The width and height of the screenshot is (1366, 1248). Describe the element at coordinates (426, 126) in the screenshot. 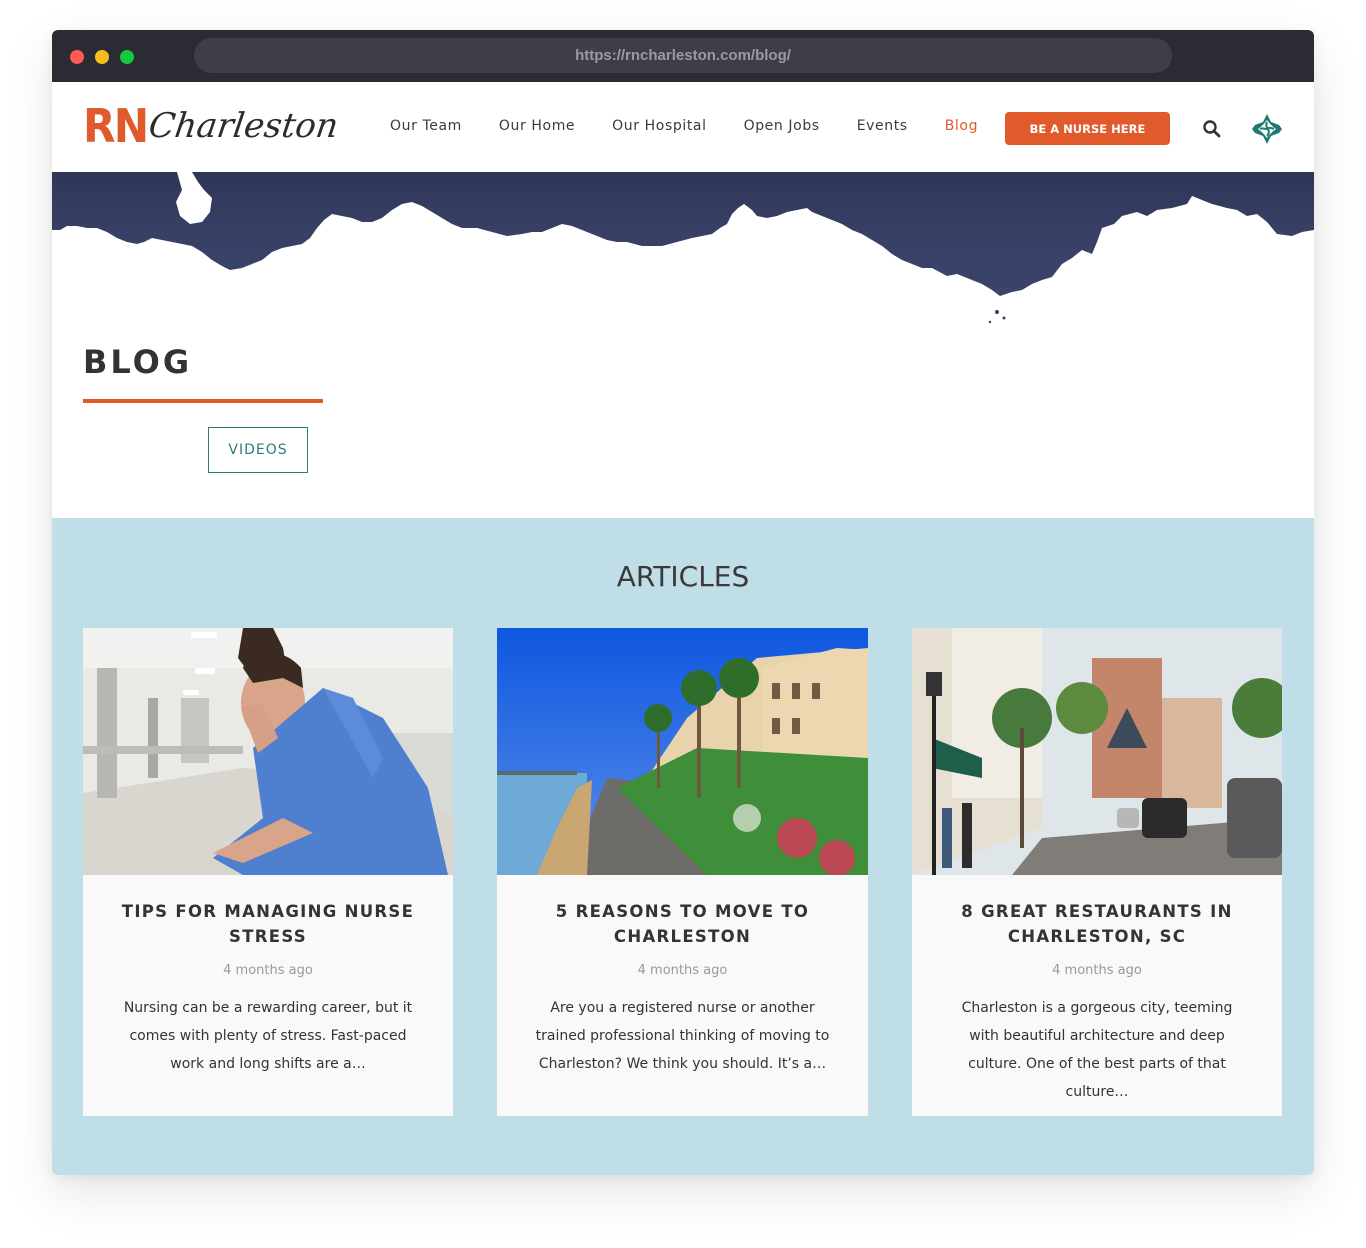

I see `nav-item-our-team: Our Team` at that location.